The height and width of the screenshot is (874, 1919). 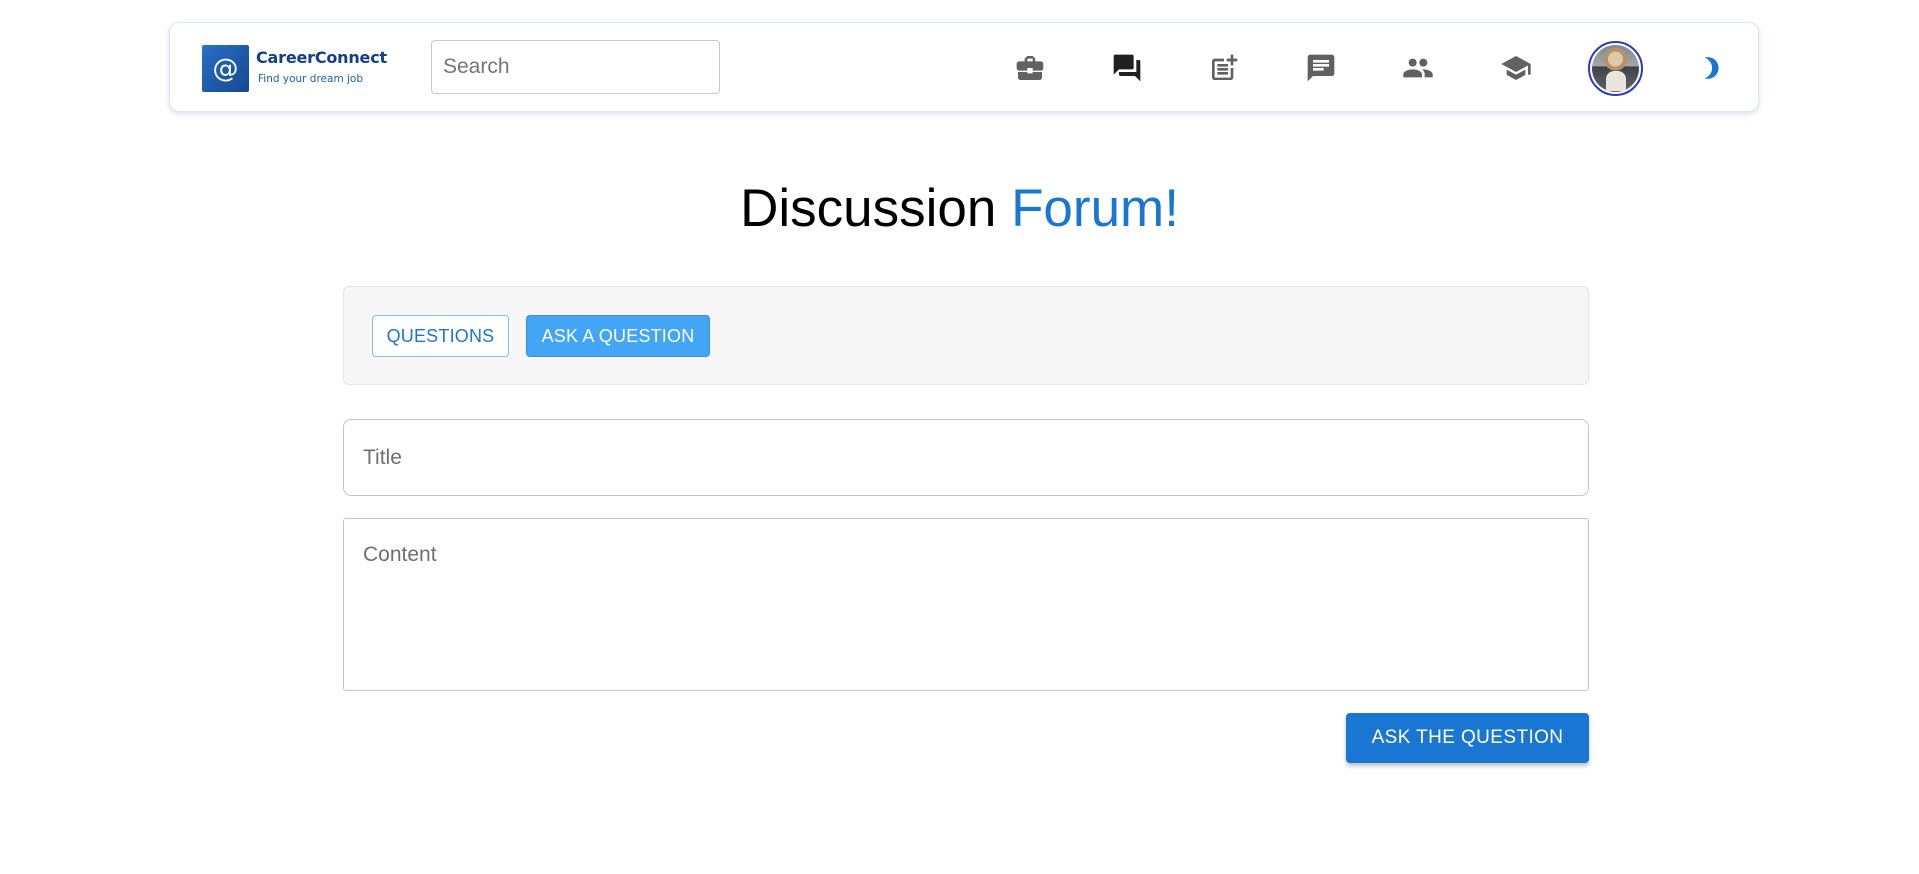 I want to click on page-title-accent: Forum!, so click(x=1095, y=208).